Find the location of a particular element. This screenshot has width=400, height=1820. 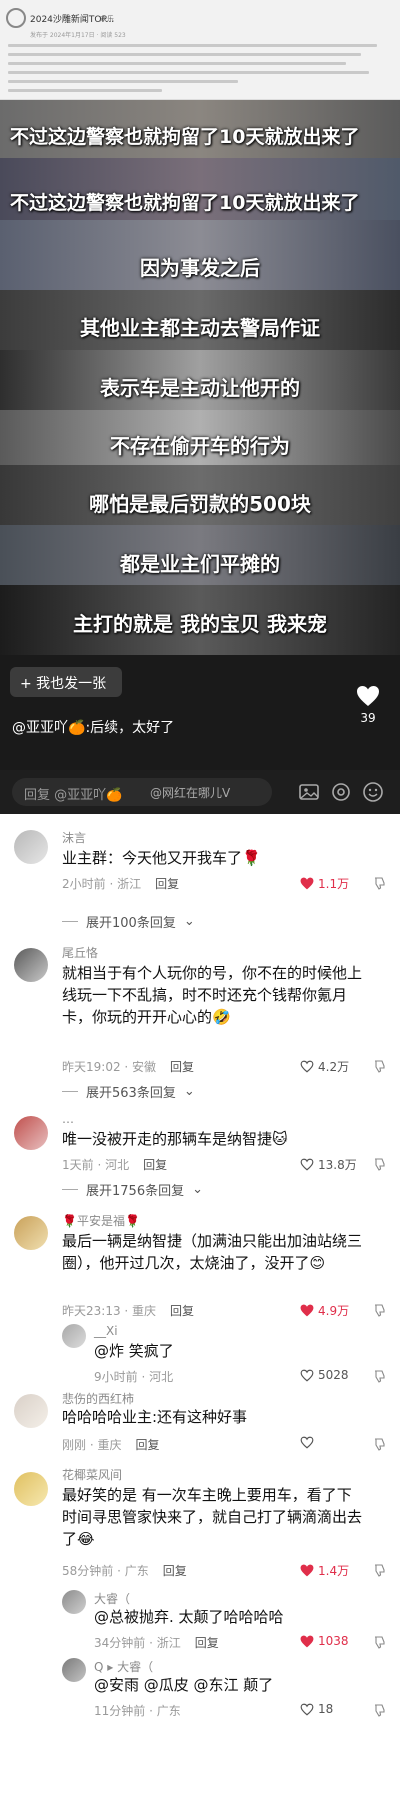

comment-text: @安雨 @瓜皮 @东江 颠了 is located at coordinates (184, 1685).